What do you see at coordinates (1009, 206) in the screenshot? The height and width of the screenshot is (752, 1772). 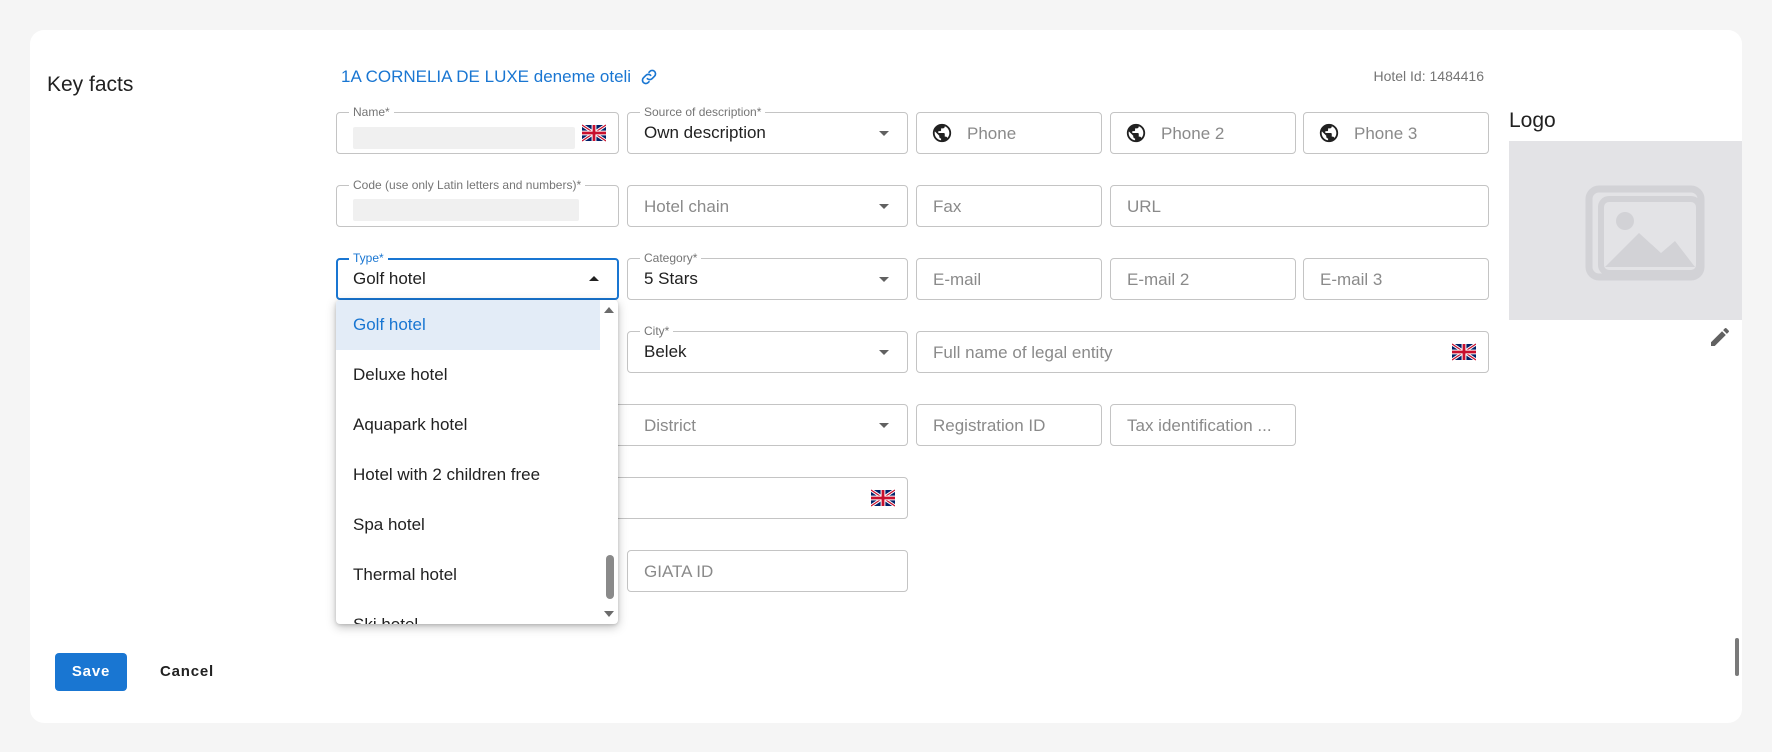 I see `fax-field: Fax` at bounding box center [1009, 206].